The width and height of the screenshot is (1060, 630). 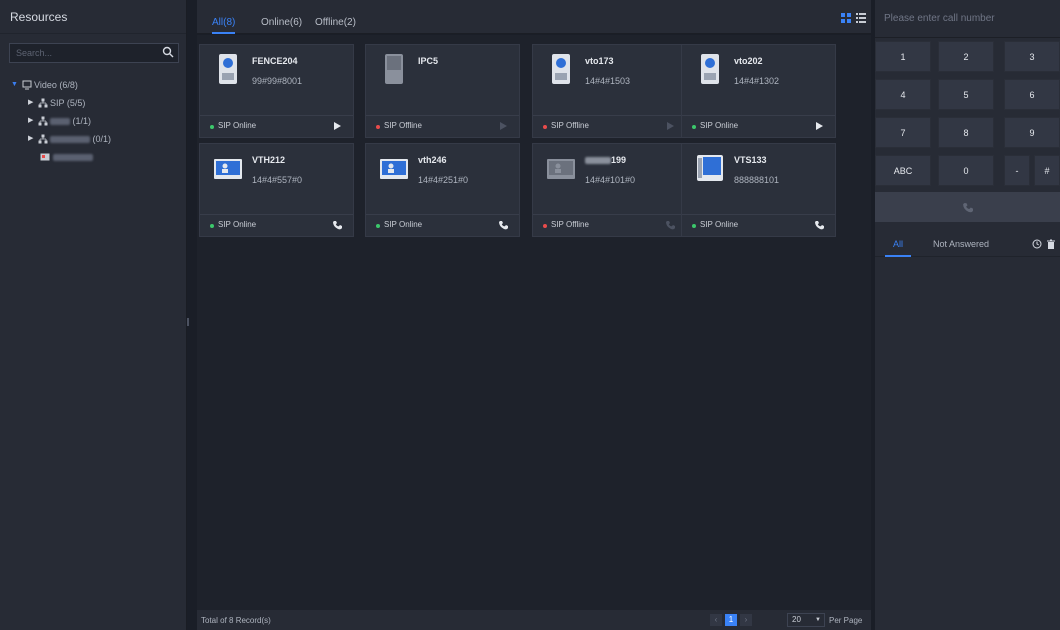 What do you see at coordinates (224, 17) in the screenshot?
I see `tab-all: All(8)` at bounding box center [224, 17].